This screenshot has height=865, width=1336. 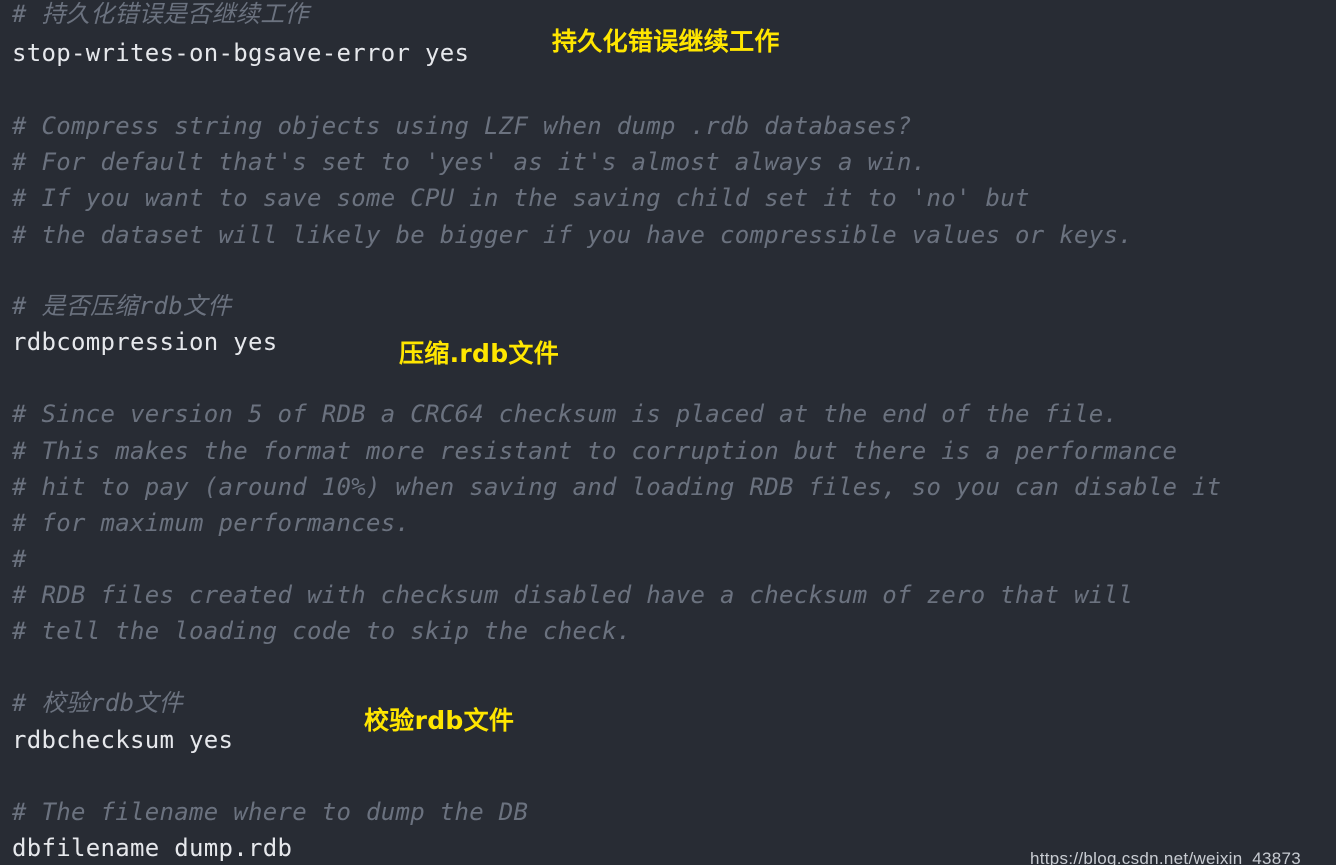 What do you see at coordinates (439, 720) in the screenshot?
I see `annotation-label: 校验rdb文件` at bounding box center [439, 720].